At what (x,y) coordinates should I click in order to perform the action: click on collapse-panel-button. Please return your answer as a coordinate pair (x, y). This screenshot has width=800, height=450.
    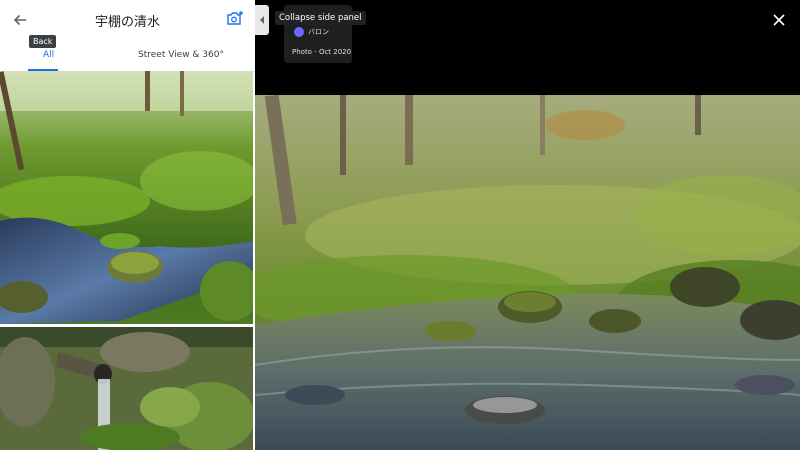
    Looking at the image, I should click on (262, 20).